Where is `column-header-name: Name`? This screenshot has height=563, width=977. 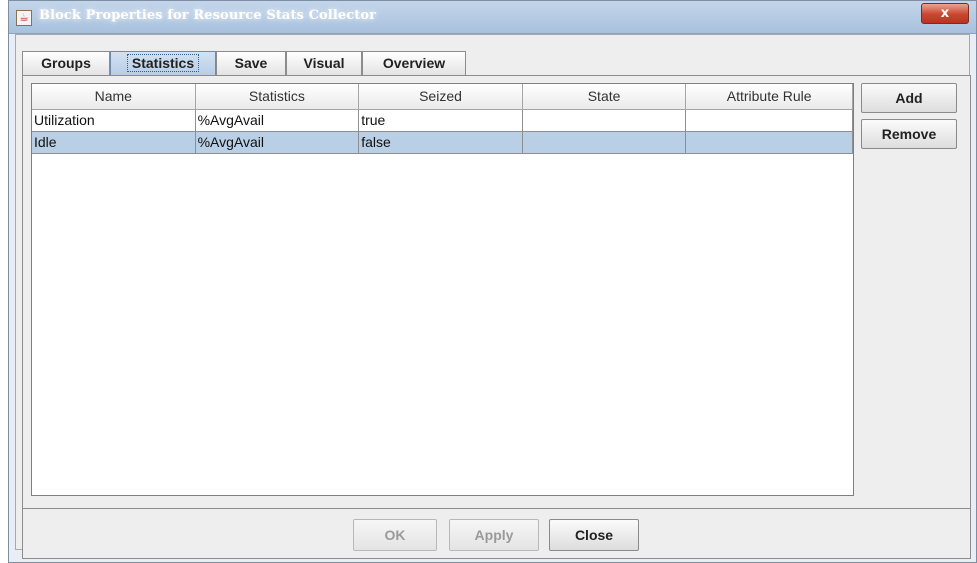
column-header-name: Name is located at coordinates (114, 96).